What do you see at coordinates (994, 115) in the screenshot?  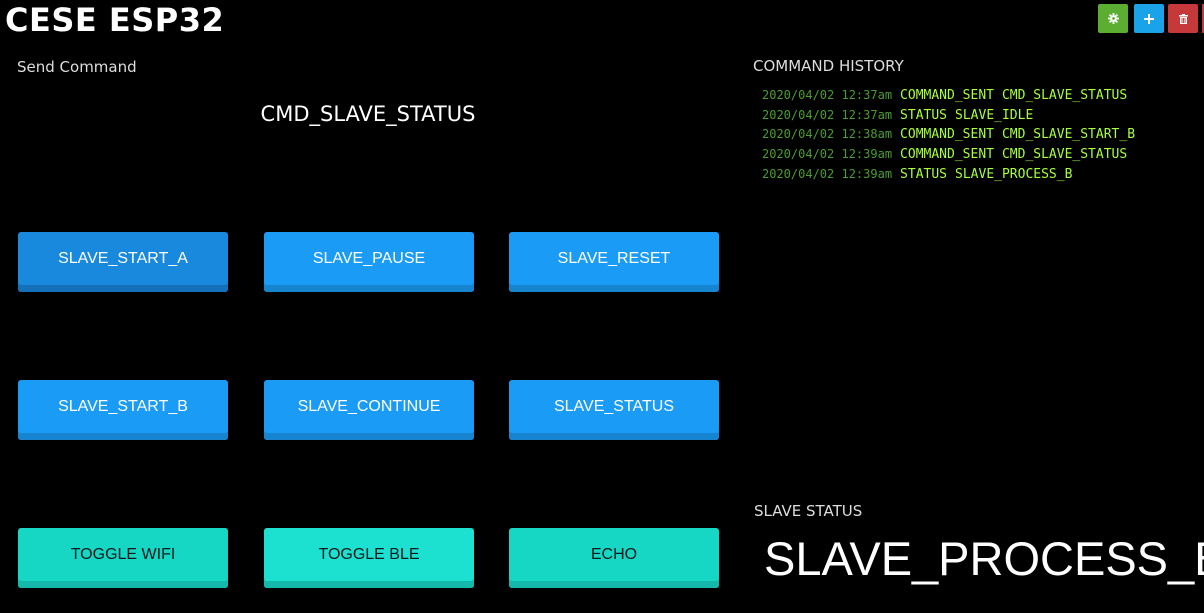 I see `history-value: SLAVE_IDLE` at bounding box center [994, 115].